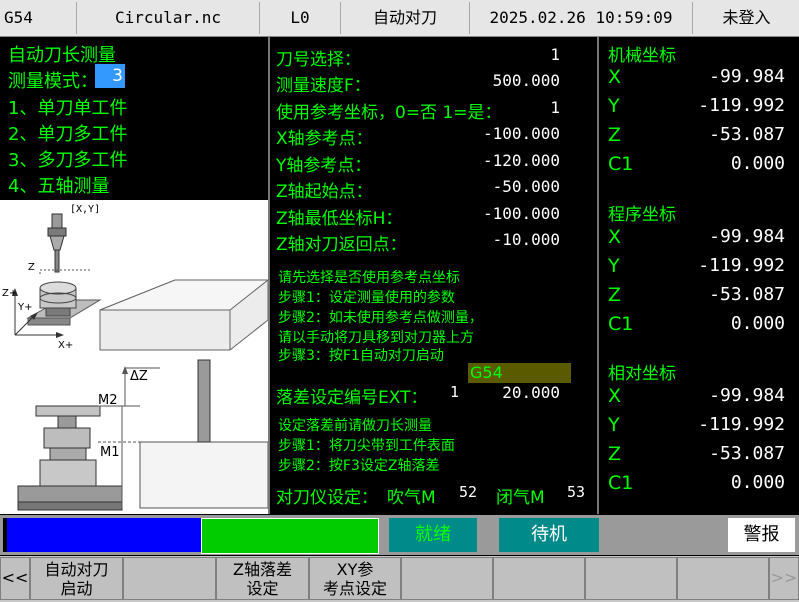 The image size is (799, 602). I want to click on coord-section-title: 相对坐标, so click(642, 374).